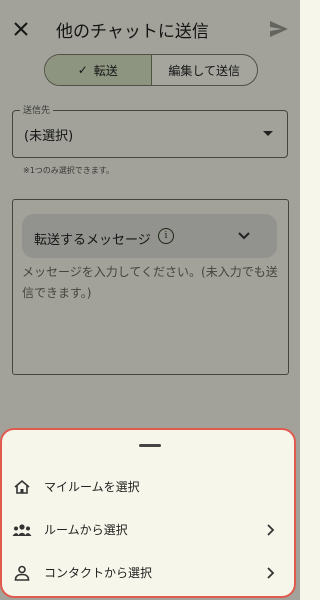 This screenshot has width=320, height=600. Describe the element at coordinates (150, 445) in the screenshot. I see `sheet-drag-handle` at that location.